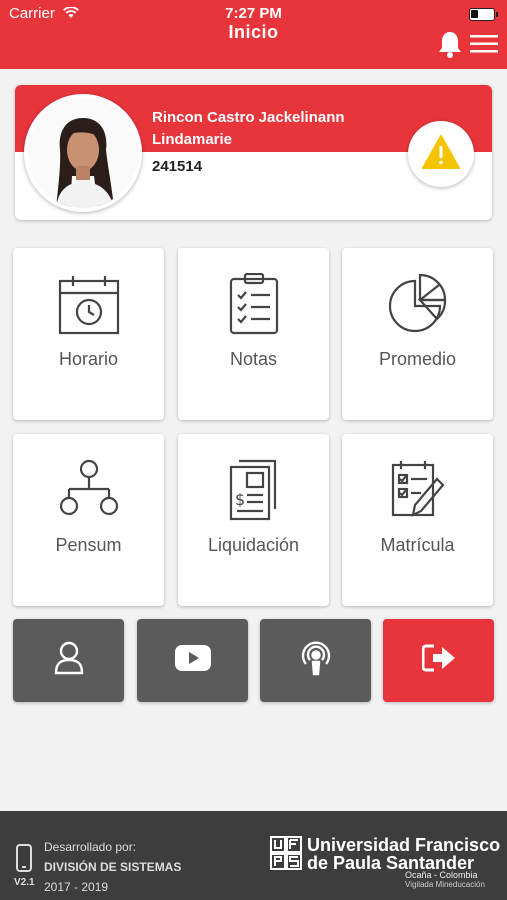 The height and width of the screenshot is (900, 507). I want to click on menu-icon, so click(484, 46).